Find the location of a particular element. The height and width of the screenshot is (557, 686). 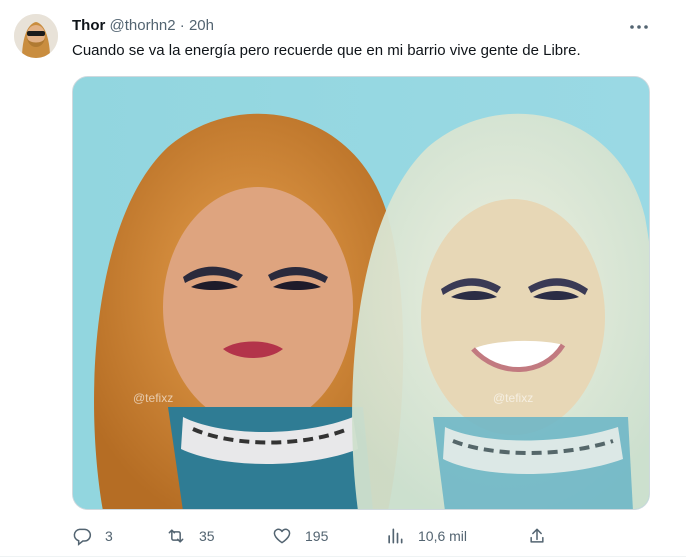

reply-button: 3 is located at coordinates (92, 536).